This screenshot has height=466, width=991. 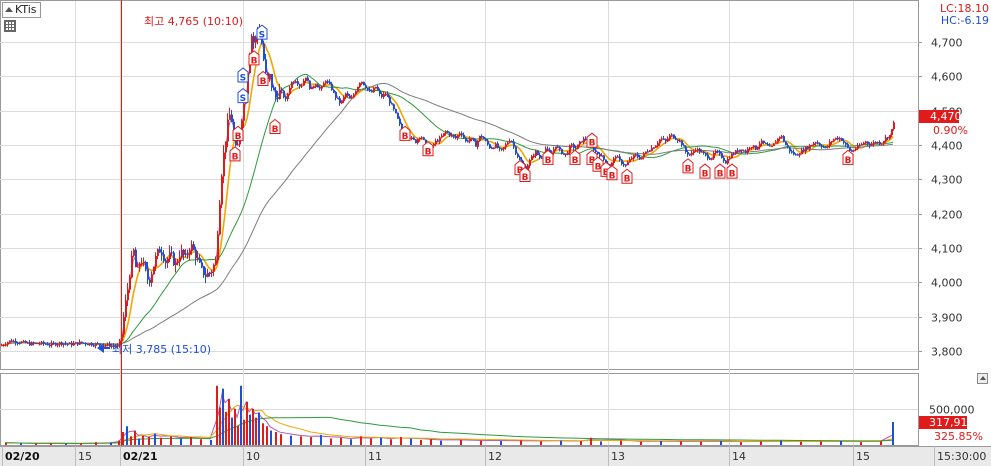 What do you see at coordinates (947, 77) in the screenshot?
I see `price-tick-label: 4,600` at bounding box center [947, 77].